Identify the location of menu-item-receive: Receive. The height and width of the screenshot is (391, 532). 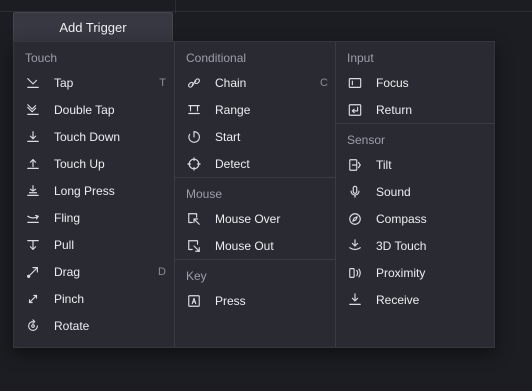
(415, 299).